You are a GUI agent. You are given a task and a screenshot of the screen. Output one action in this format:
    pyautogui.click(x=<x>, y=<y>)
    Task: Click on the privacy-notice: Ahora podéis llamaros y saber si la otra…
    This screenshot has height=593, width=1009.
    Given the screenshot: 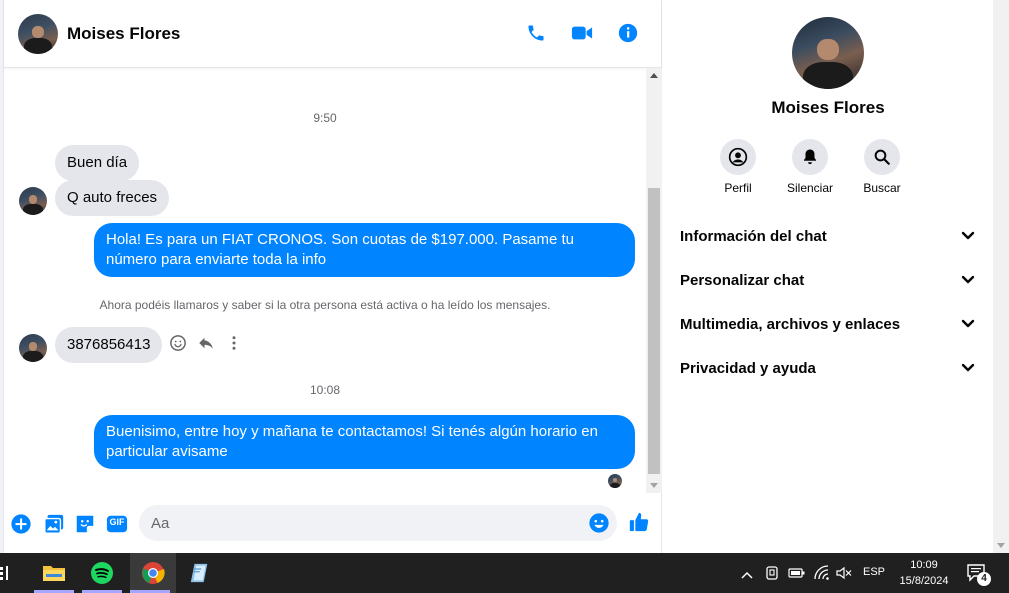 What is the action you would take?
    pyautogui.click(x=325, y=305)
    